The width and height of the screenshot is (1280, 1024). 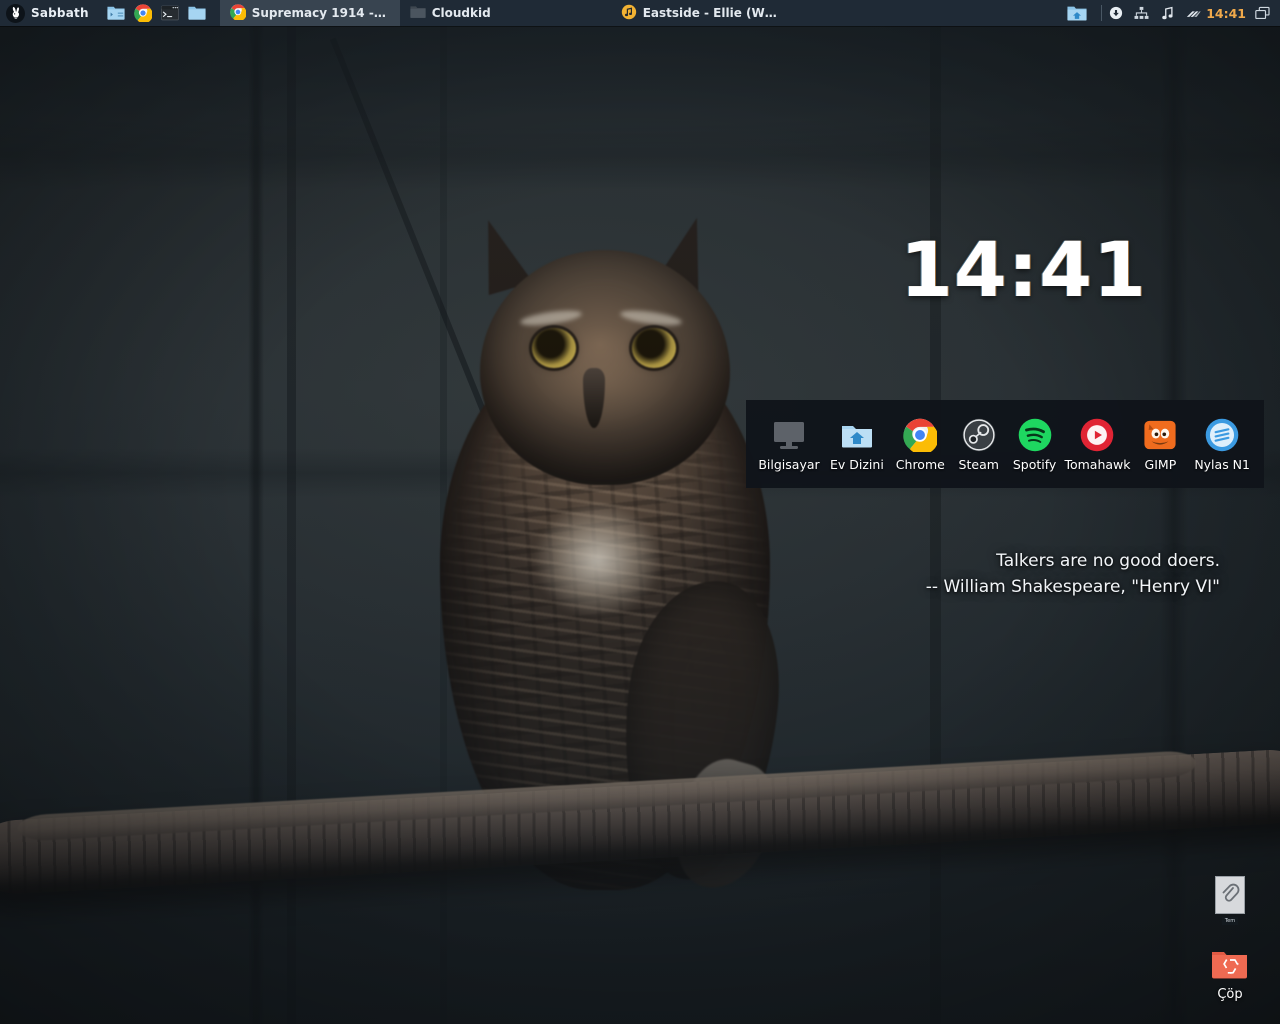 I want to click on dock-label: Spotify, so click(x=1034, y=464).